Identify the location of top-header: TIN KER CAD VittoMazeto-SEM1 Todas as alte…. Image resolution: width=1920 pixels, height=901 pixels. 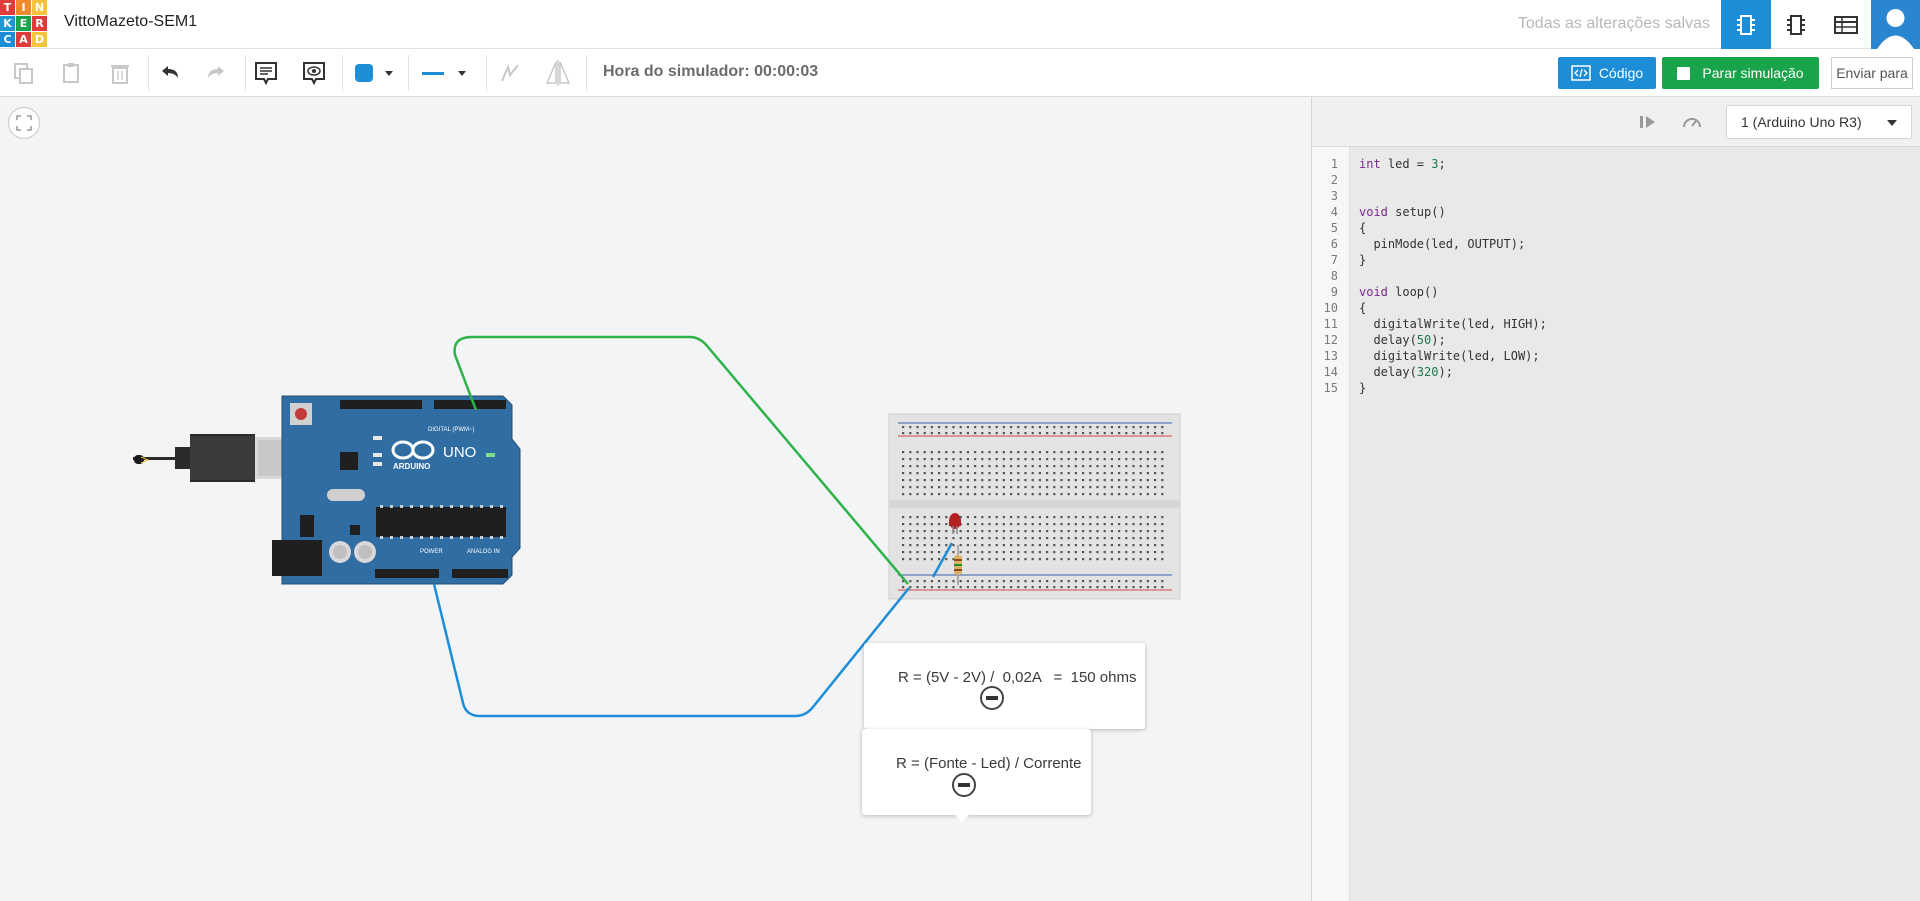
(960, 24).